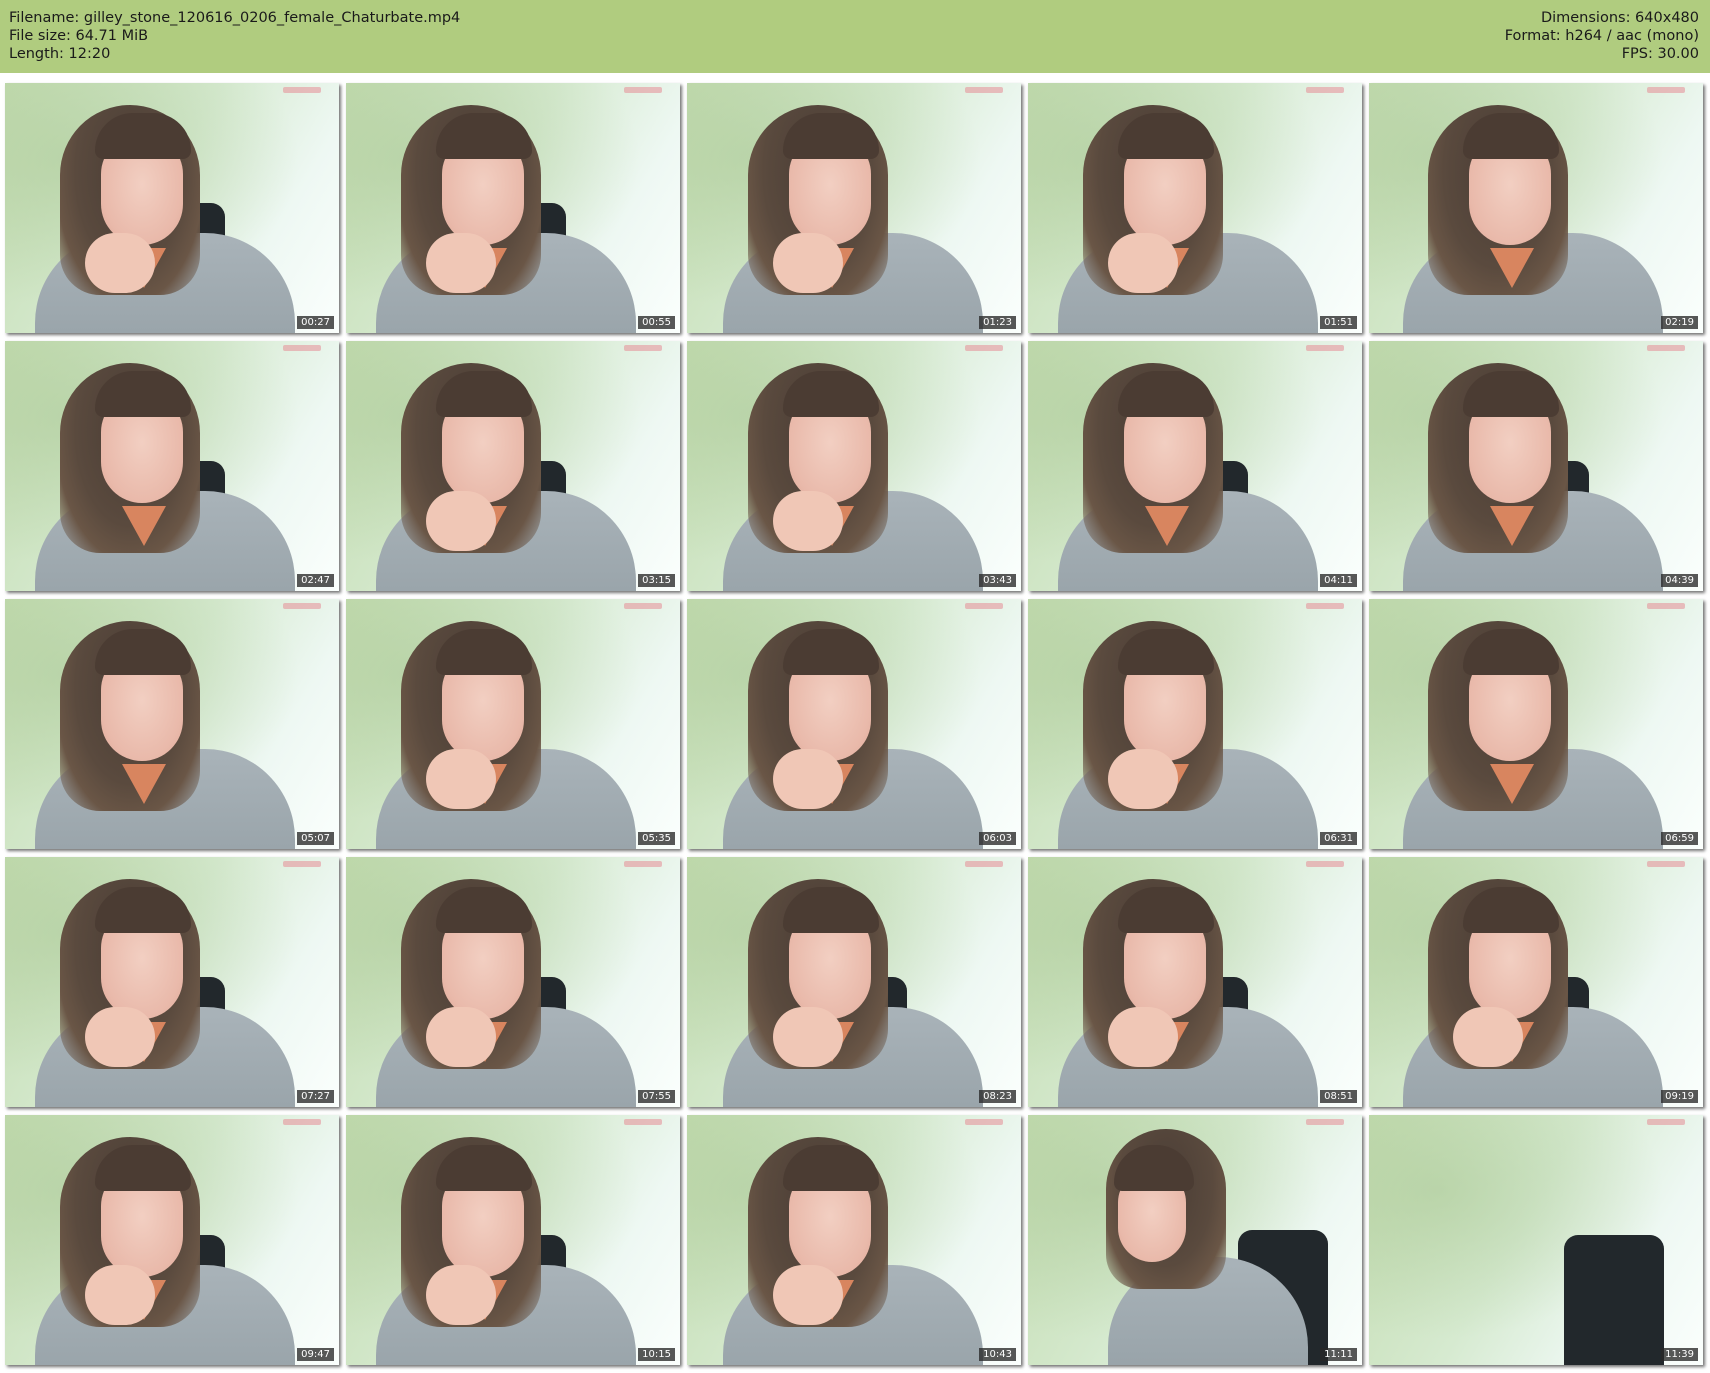 The height and width of the screenshot is (1373, 1710). What do you see at coordinates (997, 1096) in the screenshot?
I see `frame-timestamp: 08:23` at bounding box center [997, 1096].